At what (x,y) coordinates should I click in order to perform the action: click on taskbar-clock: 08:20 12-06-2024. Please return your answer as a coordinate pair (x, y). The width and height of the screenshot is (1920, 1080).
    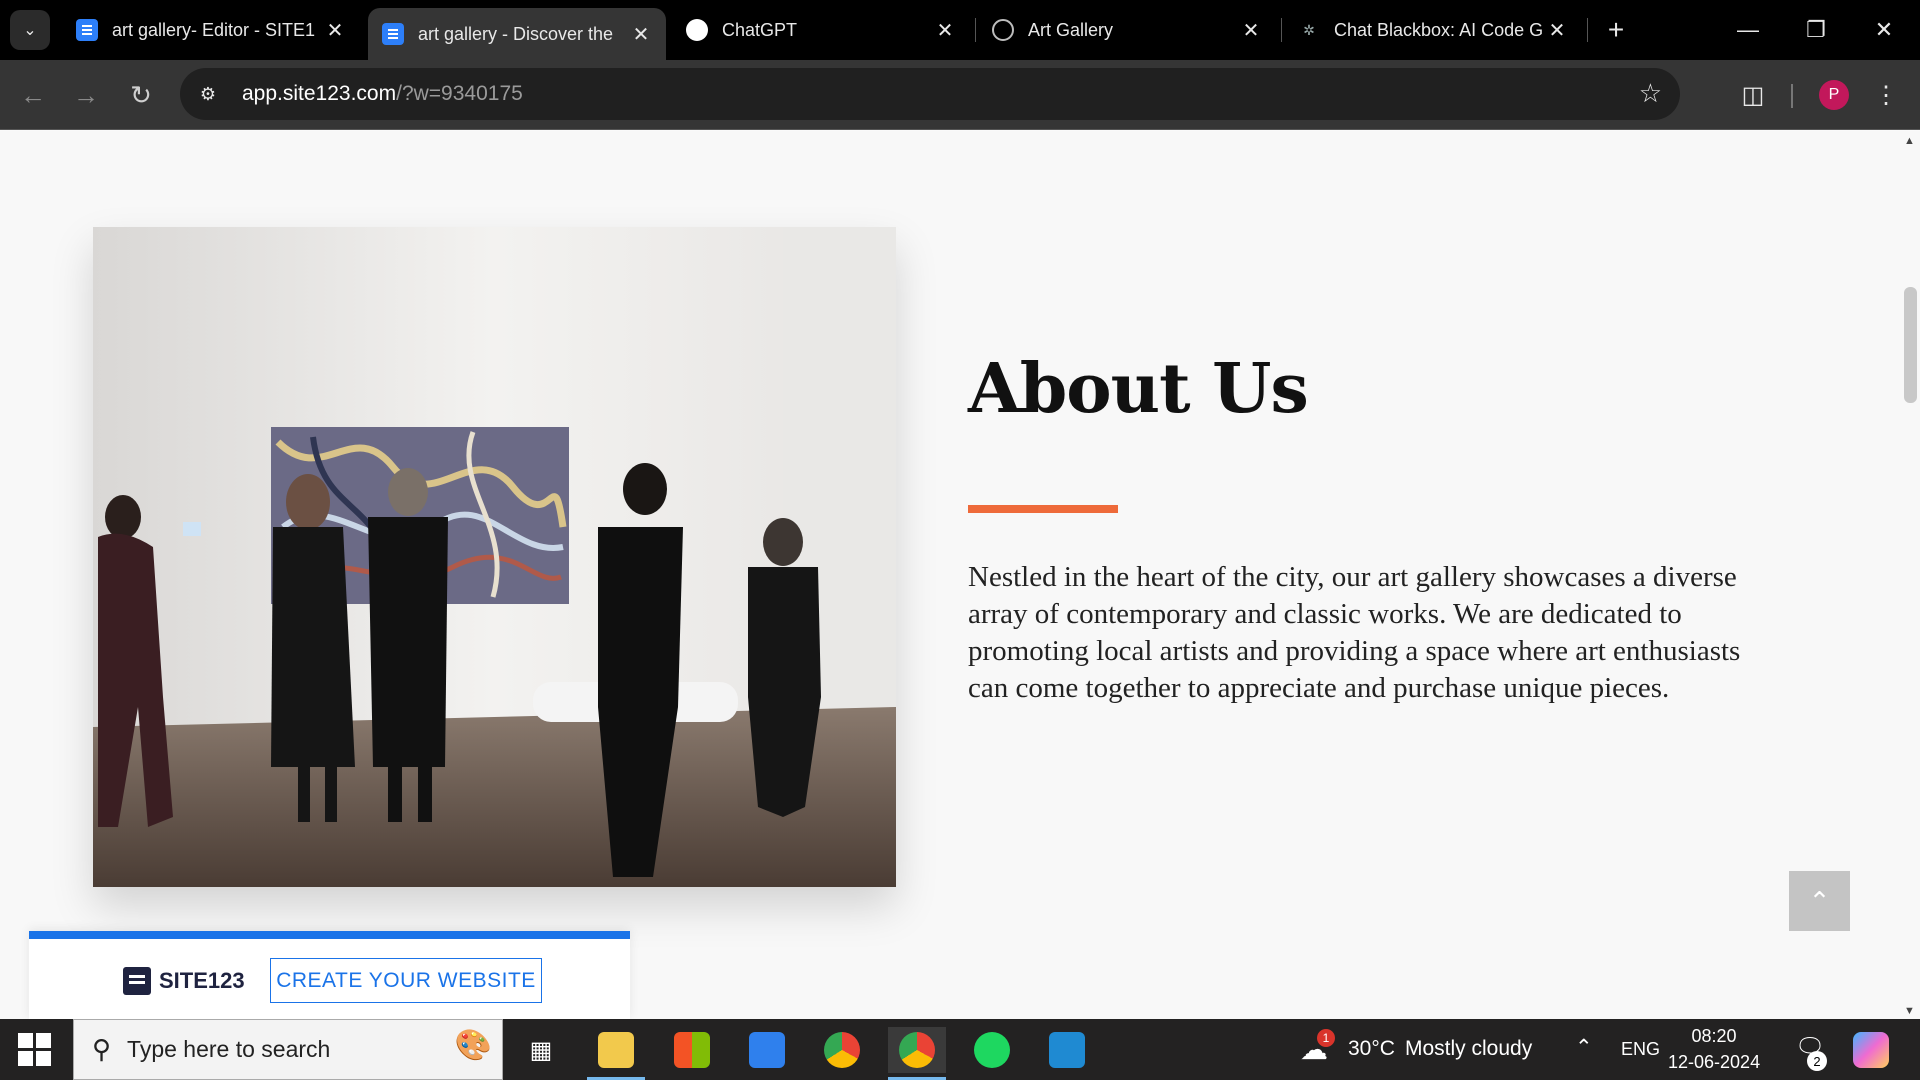
    Looking at the image, I should click on (1714, 1049).